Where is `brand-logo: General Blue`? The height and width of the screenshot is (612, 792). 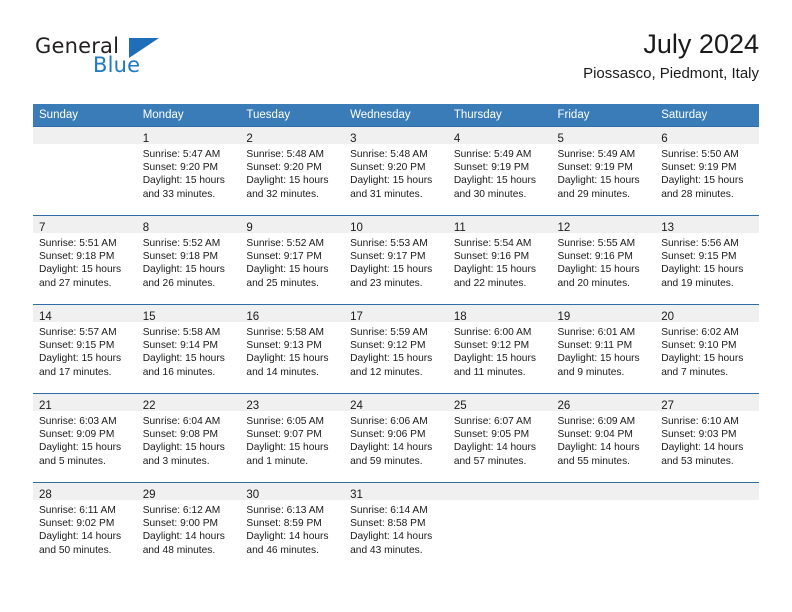
brand-logo: General Blue is located at coordinates (143, 61).